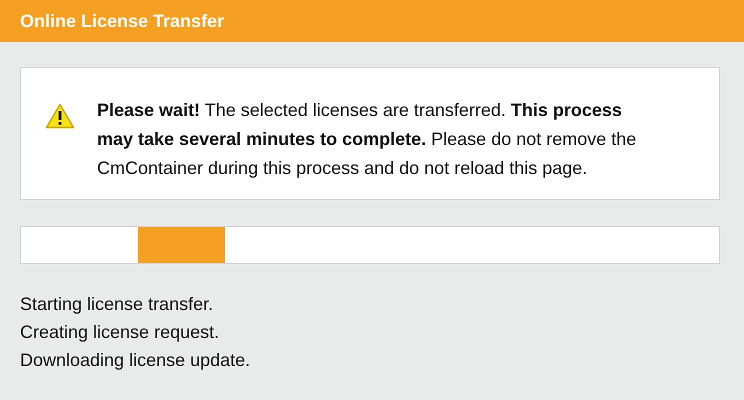 Image resolution: width=744 pixels, height=400 pixels. What do you see at coordinates (117, 304) in the screenshot?
I see `log-line: Starting license transfer.` at bounding box center [117, 304].